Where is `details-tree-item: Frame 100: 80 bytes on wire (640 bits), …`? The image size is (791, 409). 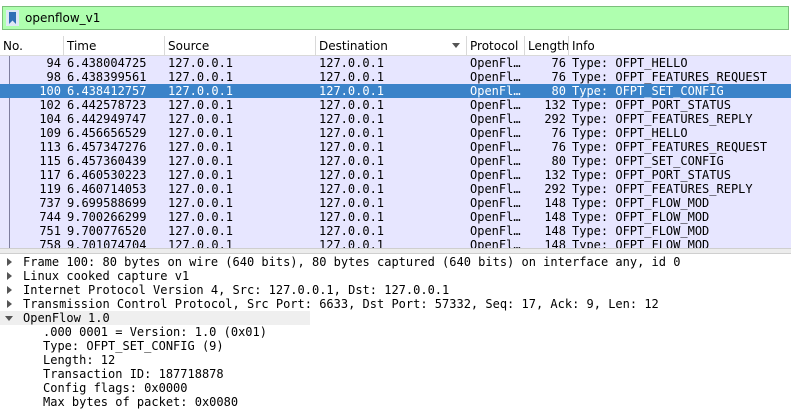
details-tree-item: Frame 100: 80 bytes on wire (640 bits), … is located at coordinates (395, 262).